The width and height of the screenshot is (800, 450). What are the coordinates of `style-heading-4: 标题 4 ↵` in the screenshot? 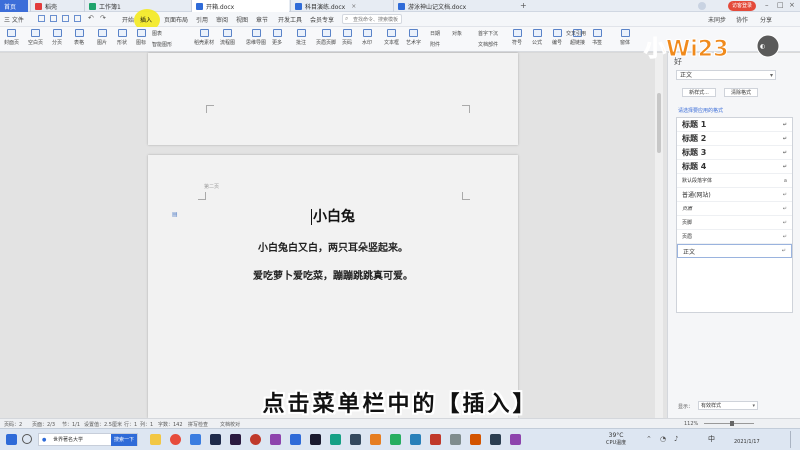 It's located at (734, 167).